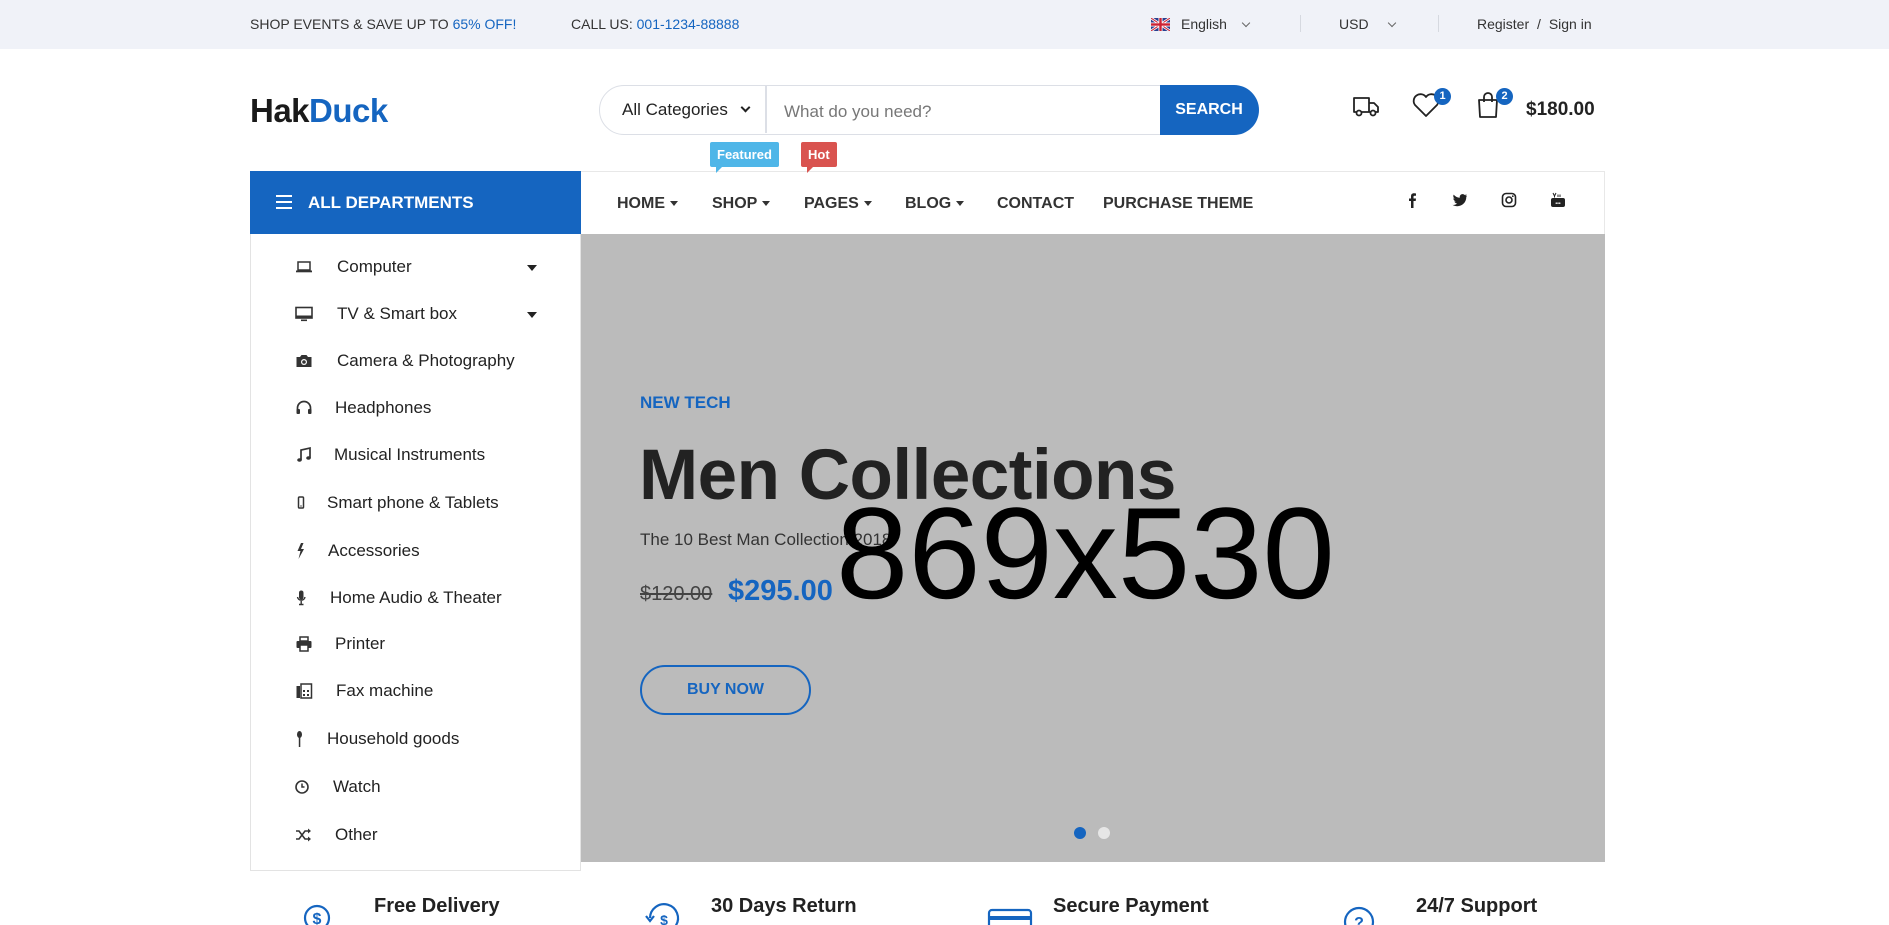 This screenshot has height=925, width=1889. What do you see at coordinates (1560, 110) in the screenshot?
I see `cart-total: $180.00` at bounding box center [1560, 110].